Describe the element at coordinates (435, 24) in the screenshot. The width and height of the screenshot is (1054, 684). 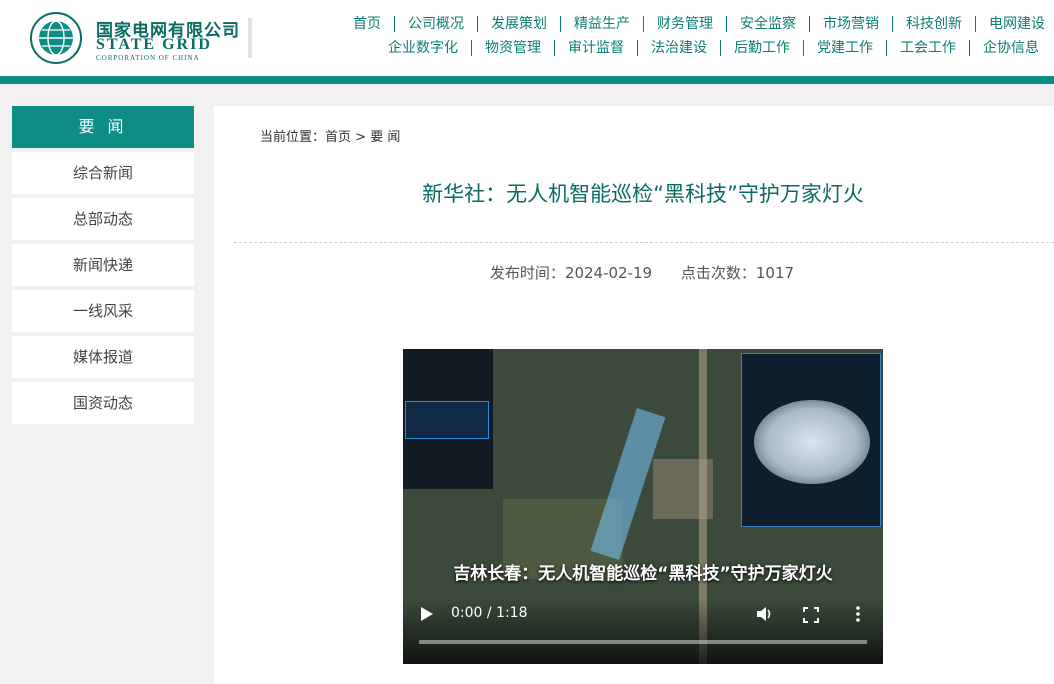
I see `nav-item-company-profile: 公司概况` at that location.